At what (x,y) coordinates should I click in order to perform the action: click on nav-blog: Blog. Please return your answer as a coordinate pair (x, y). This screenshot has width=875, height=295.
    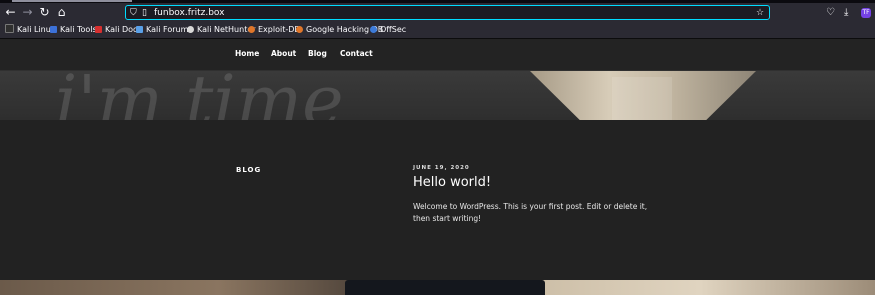
    Looking at the image, I should click on (317, 54).